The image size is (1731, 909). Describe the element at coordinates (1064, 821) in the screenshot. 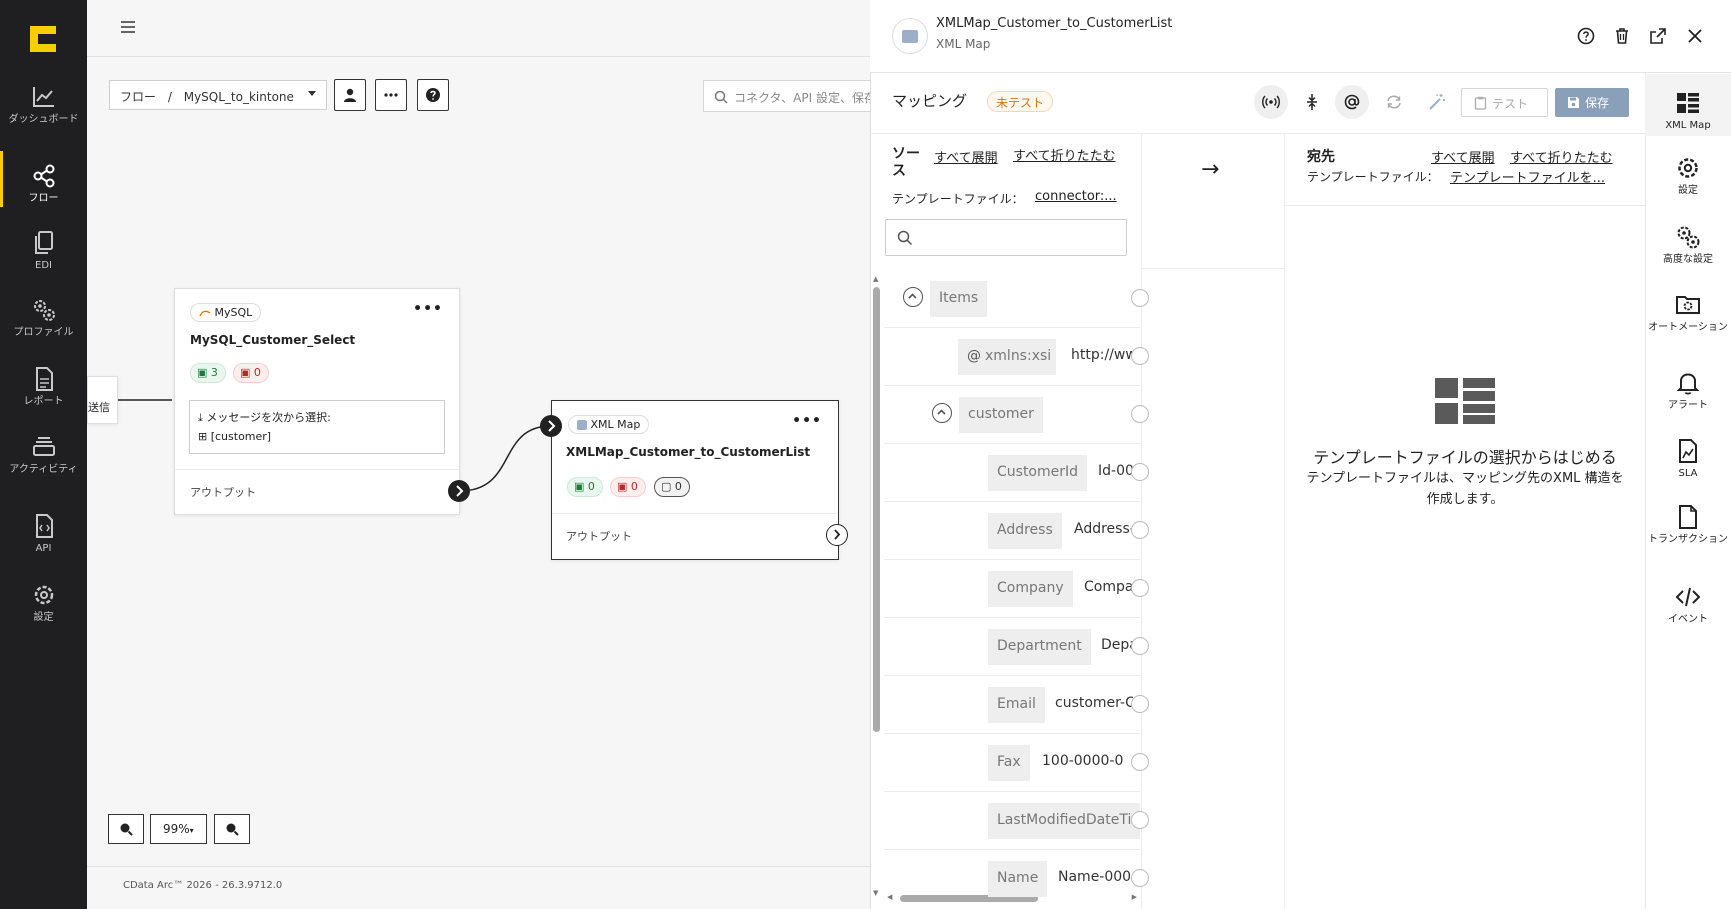

I see `tree-tag: LastModifiedDateTim` at that location.